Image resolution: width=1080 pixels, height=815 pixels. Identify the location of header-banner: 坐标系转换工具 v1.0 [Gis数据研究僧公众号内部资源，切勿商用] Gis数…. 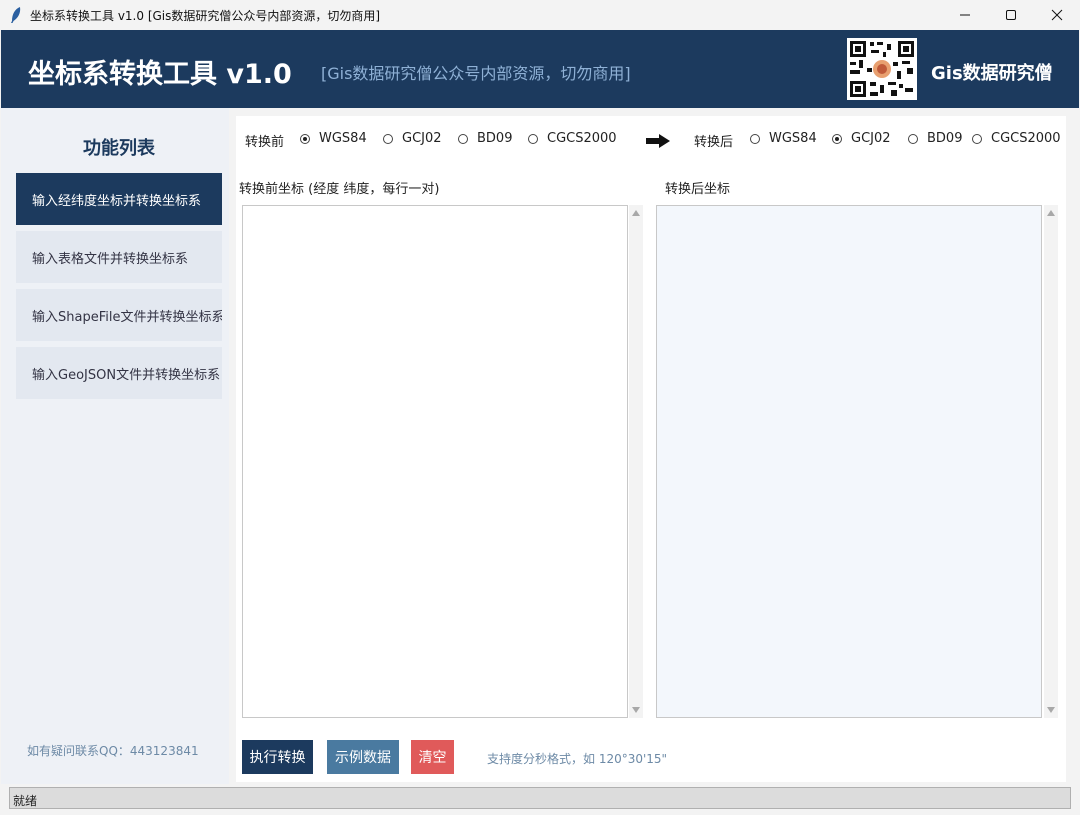
(540, 69).